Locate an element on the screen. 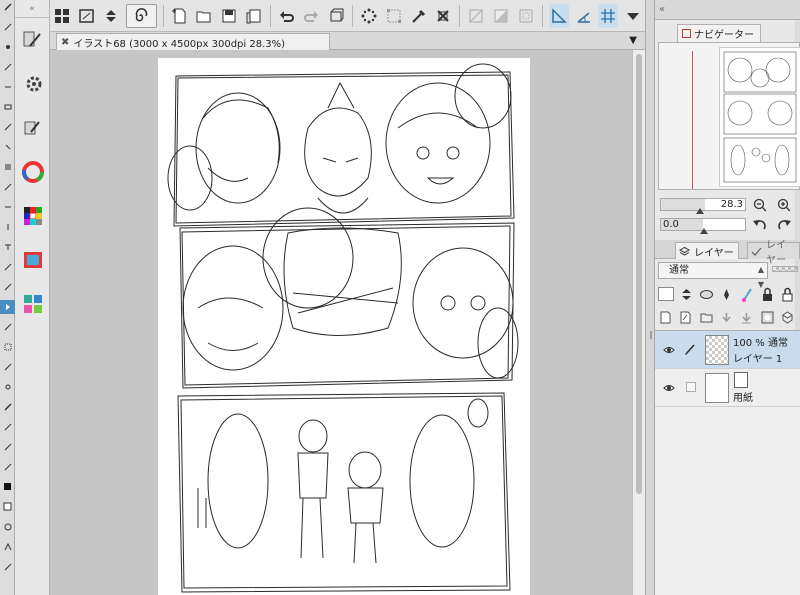 This screenshot has width=800, height=595. lock-icon is located at coordinates (767, 294).